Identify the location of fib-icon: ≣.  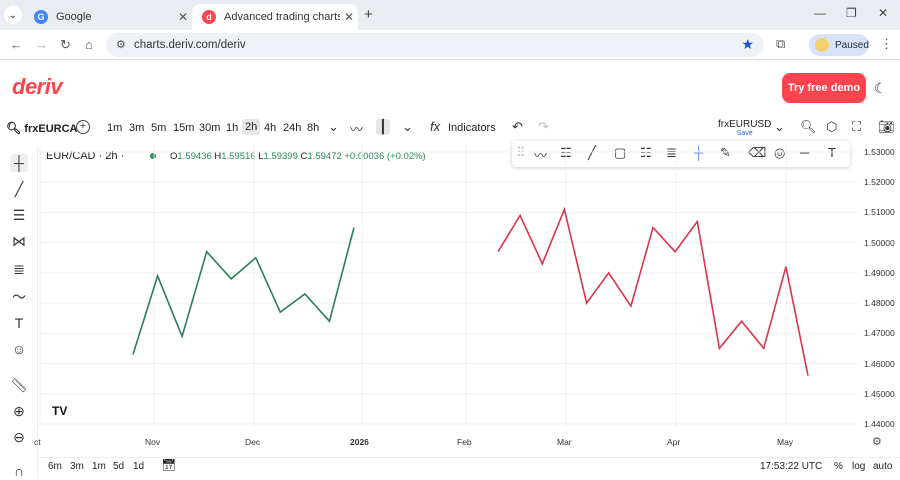
(19, 269).